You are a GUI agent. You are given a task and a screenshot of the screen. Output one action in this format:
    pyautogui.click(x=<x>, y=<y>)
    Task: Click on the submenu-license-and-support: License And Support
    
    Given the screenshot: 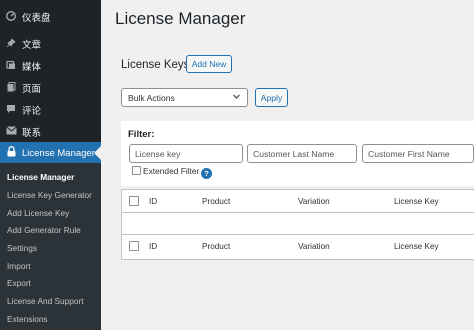 What is the action you would take?
    pyautogui.click(x=45, y=301)
    